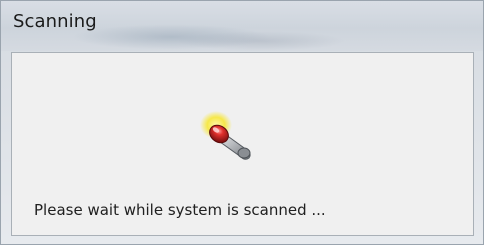 The height and width of the screenshot is (245, 484). What do you see at coordinates (225, 135) in the screenshot?
I see `scanning-wand-icon` at bounding box center [225, 135].